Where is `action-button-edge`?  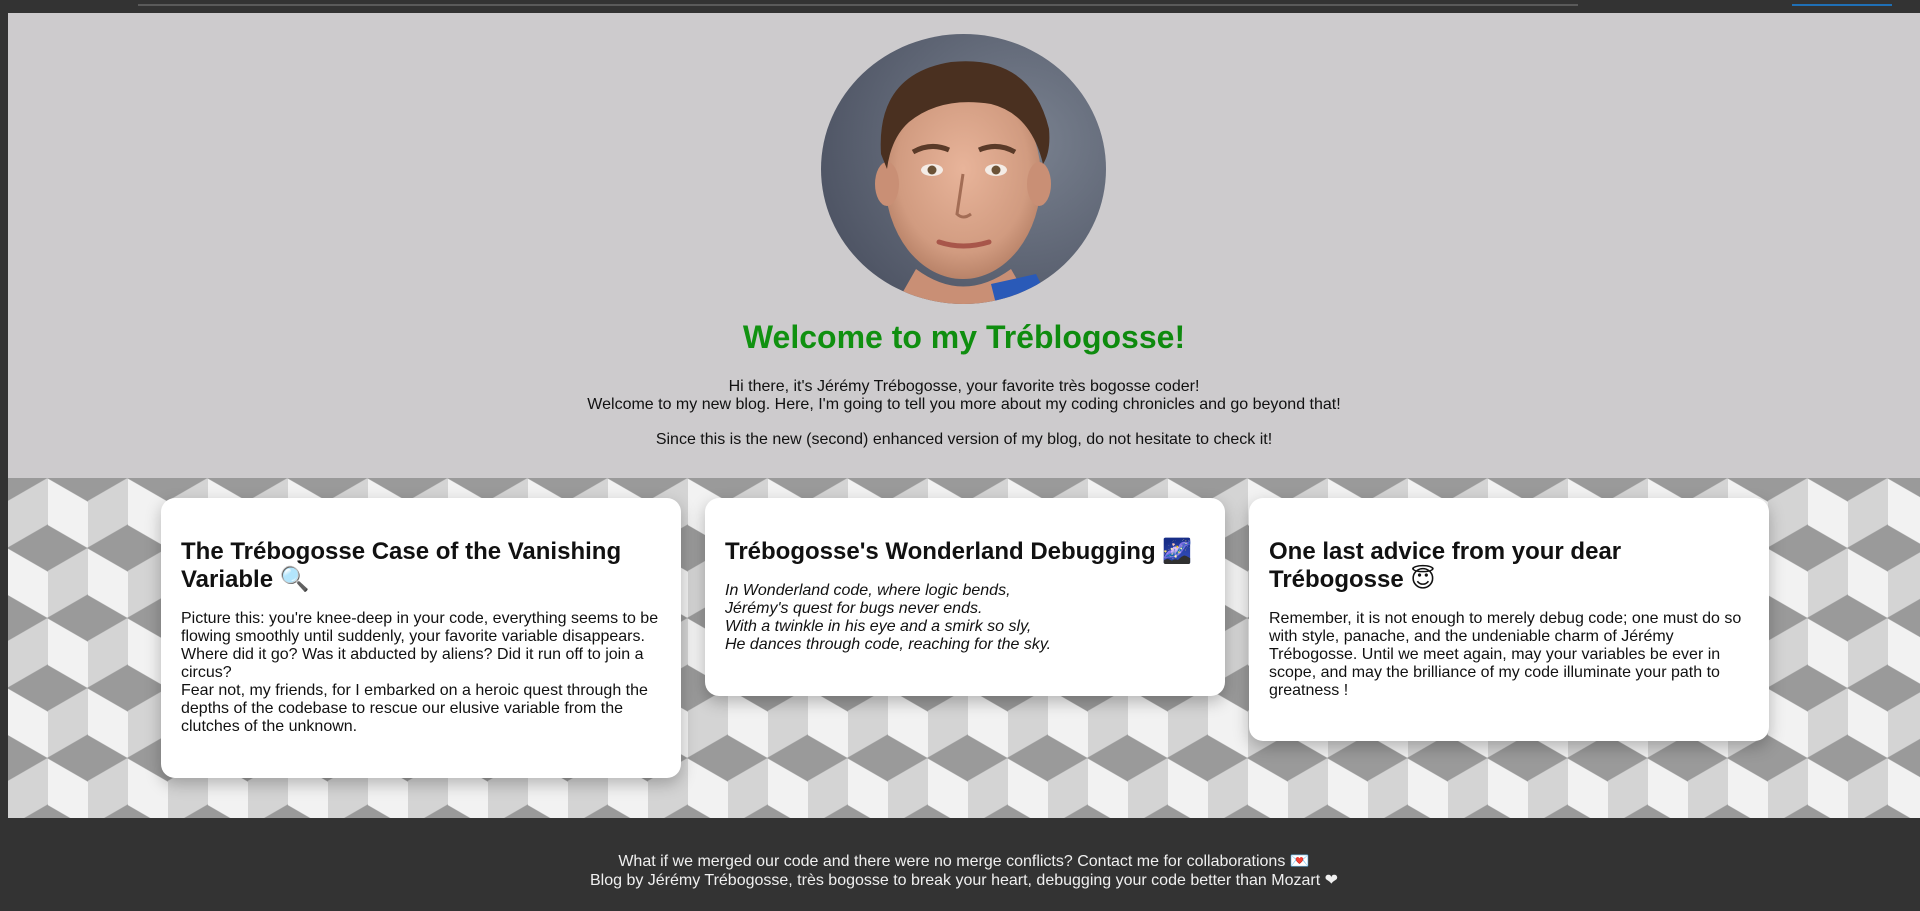
action-button-edge is located at coordinates (1842, 5).